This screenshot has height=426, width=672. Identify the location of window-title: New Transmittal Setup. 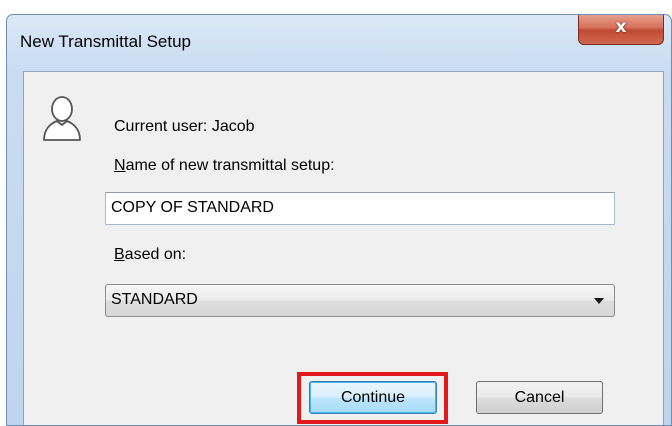
(106, 41).